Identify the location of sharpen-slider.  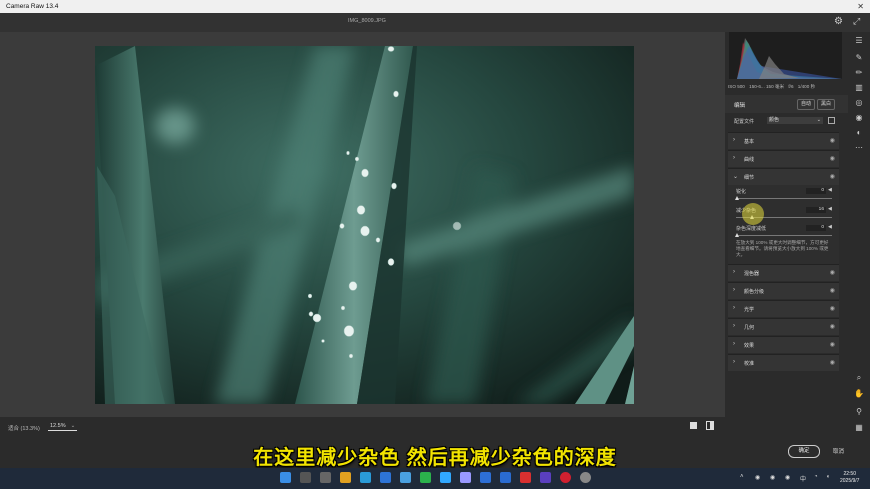
(784, 198).